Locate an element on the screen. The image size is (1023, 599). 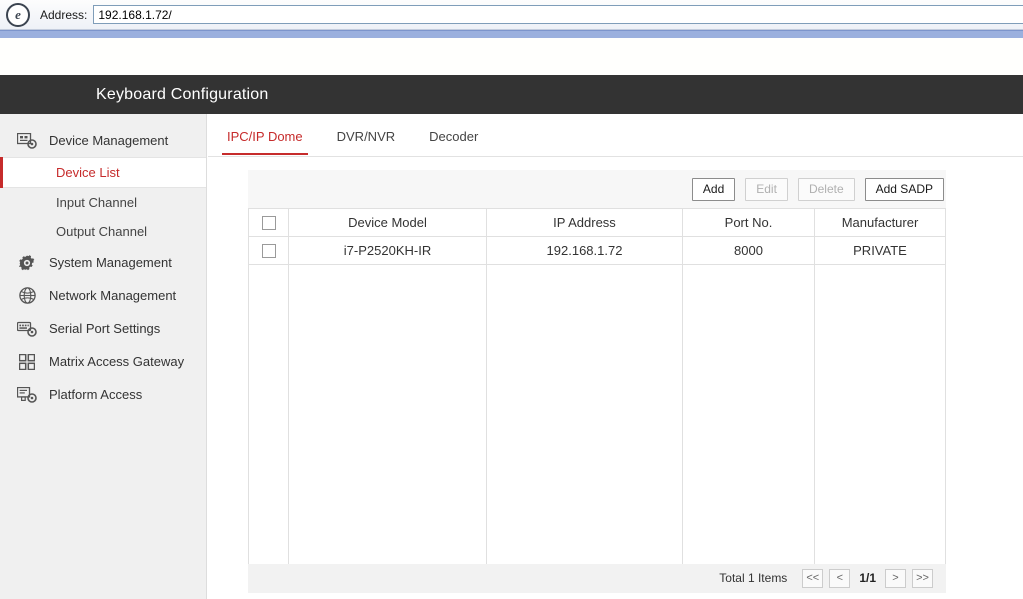
sidebar-item-input-channel: Input Channel is located at coordinates (103, 202).